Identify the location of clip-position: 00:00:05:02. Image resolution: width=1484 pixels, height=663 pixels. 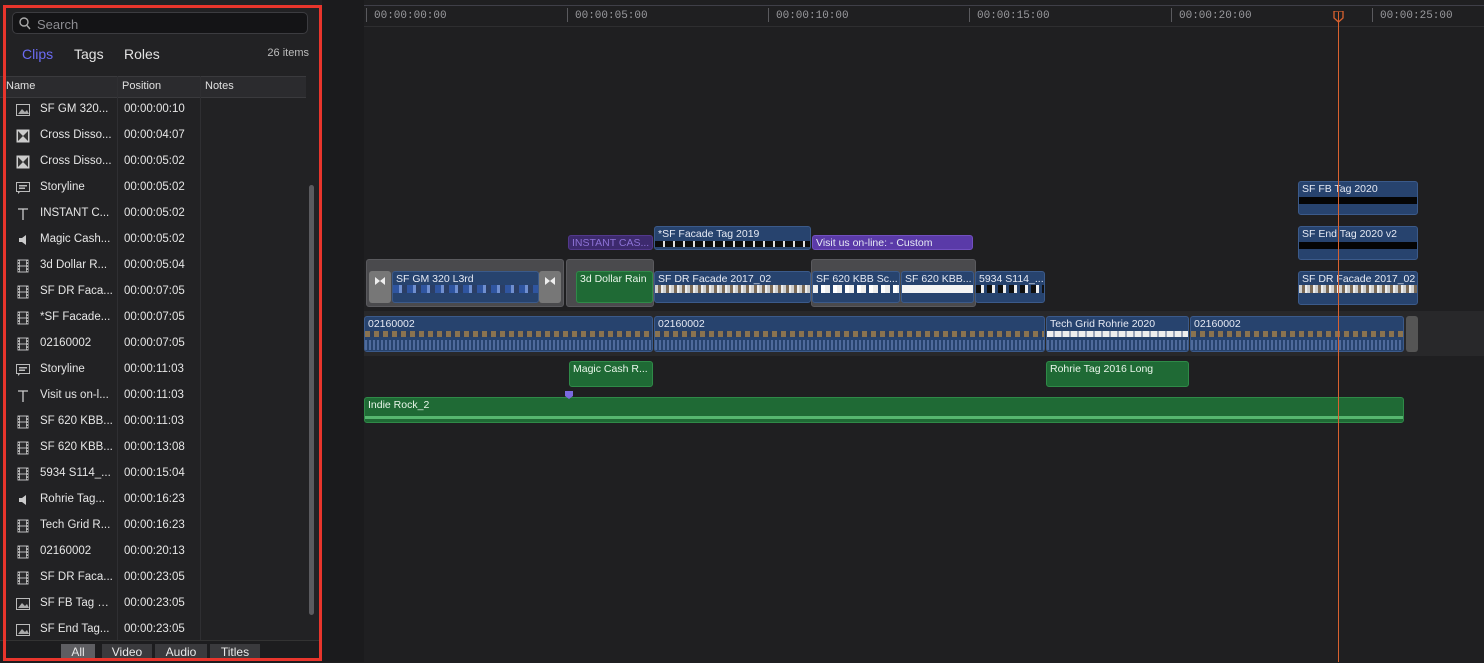
(154, 213).